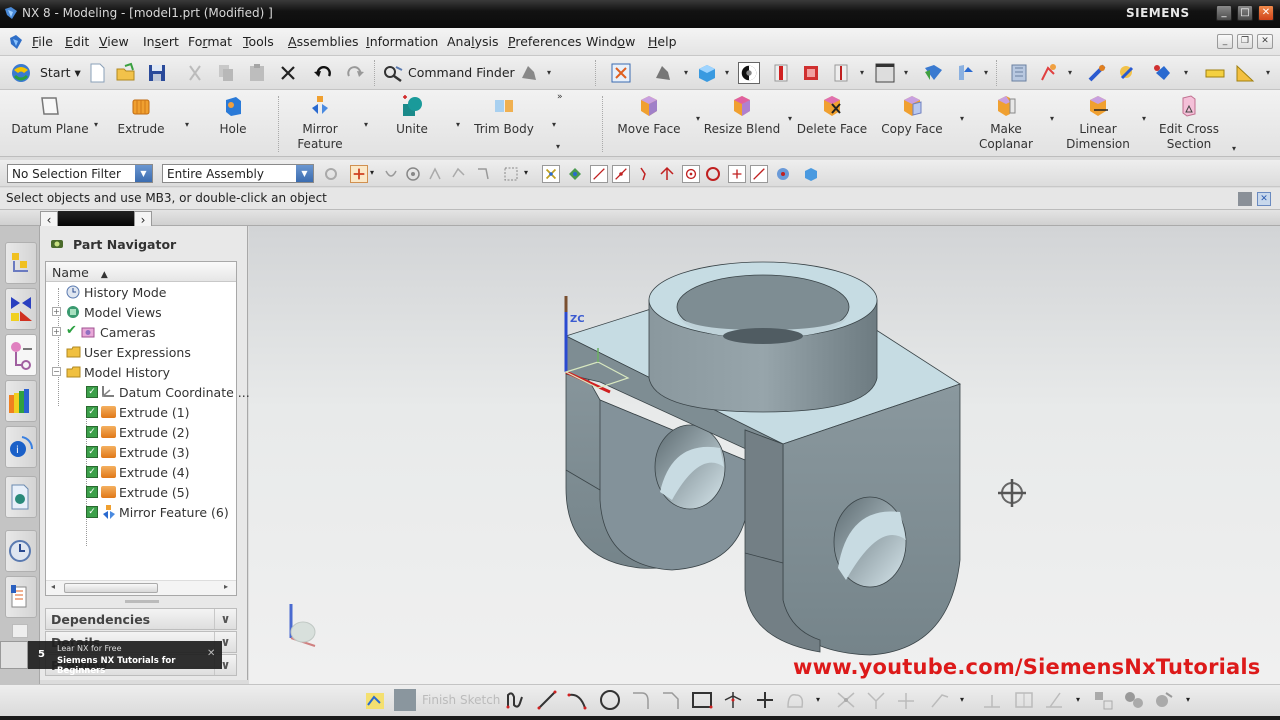 This screenshot has width=1280, height=720. I want to click on constraint-icon, so click(1097, 73).